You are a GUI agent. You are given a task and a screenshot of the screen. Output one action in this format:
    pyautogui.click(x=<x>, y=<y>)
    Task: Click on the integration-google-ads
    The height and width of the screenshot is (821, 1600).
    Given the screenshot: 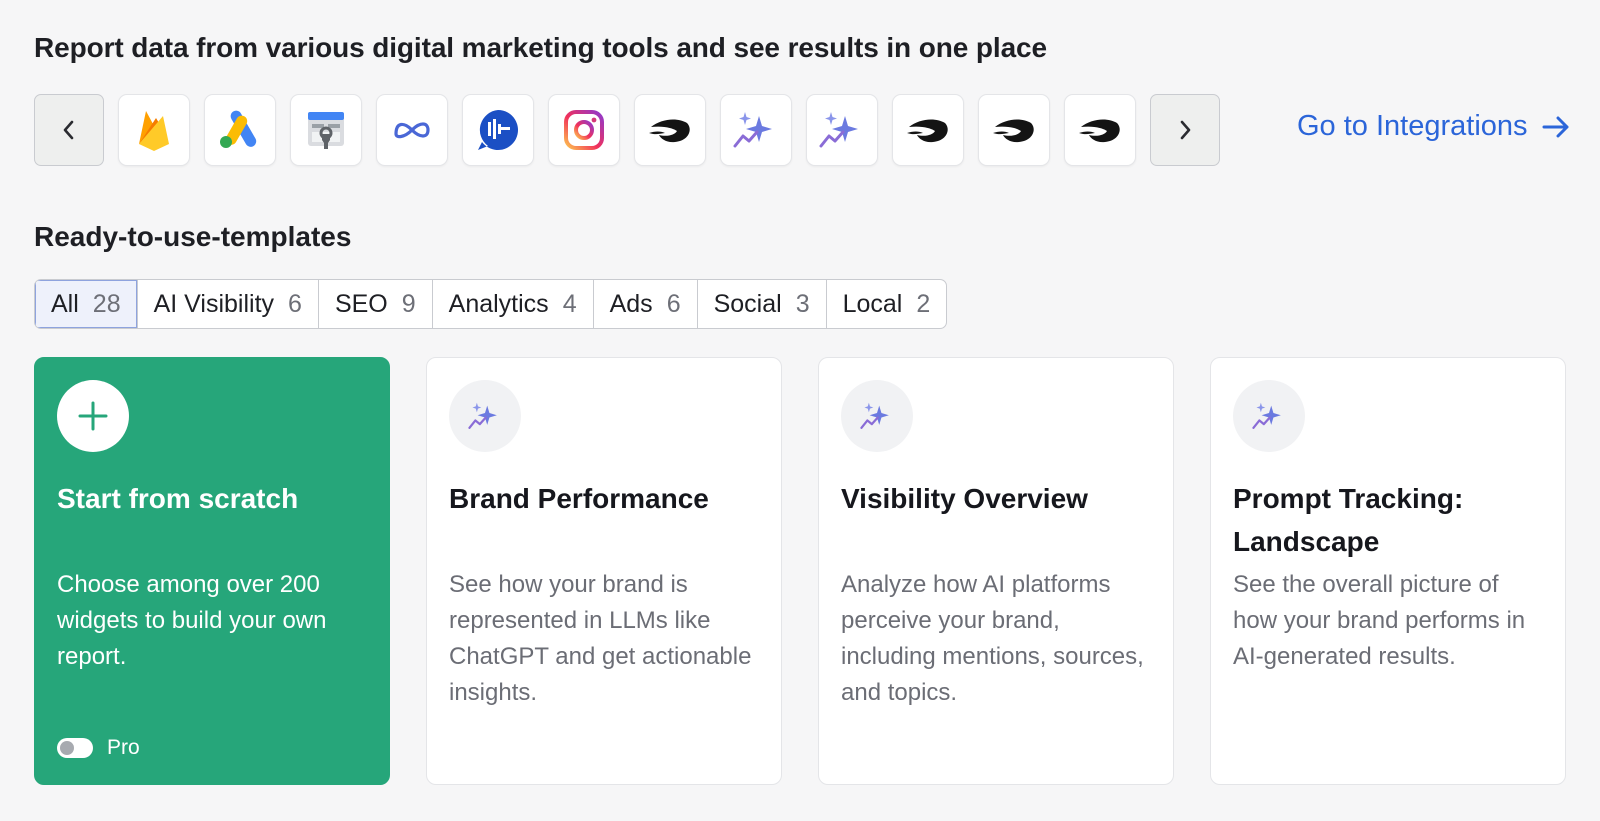 What is the action you would take?
    pyautogui.click(x=240, y=130)
    